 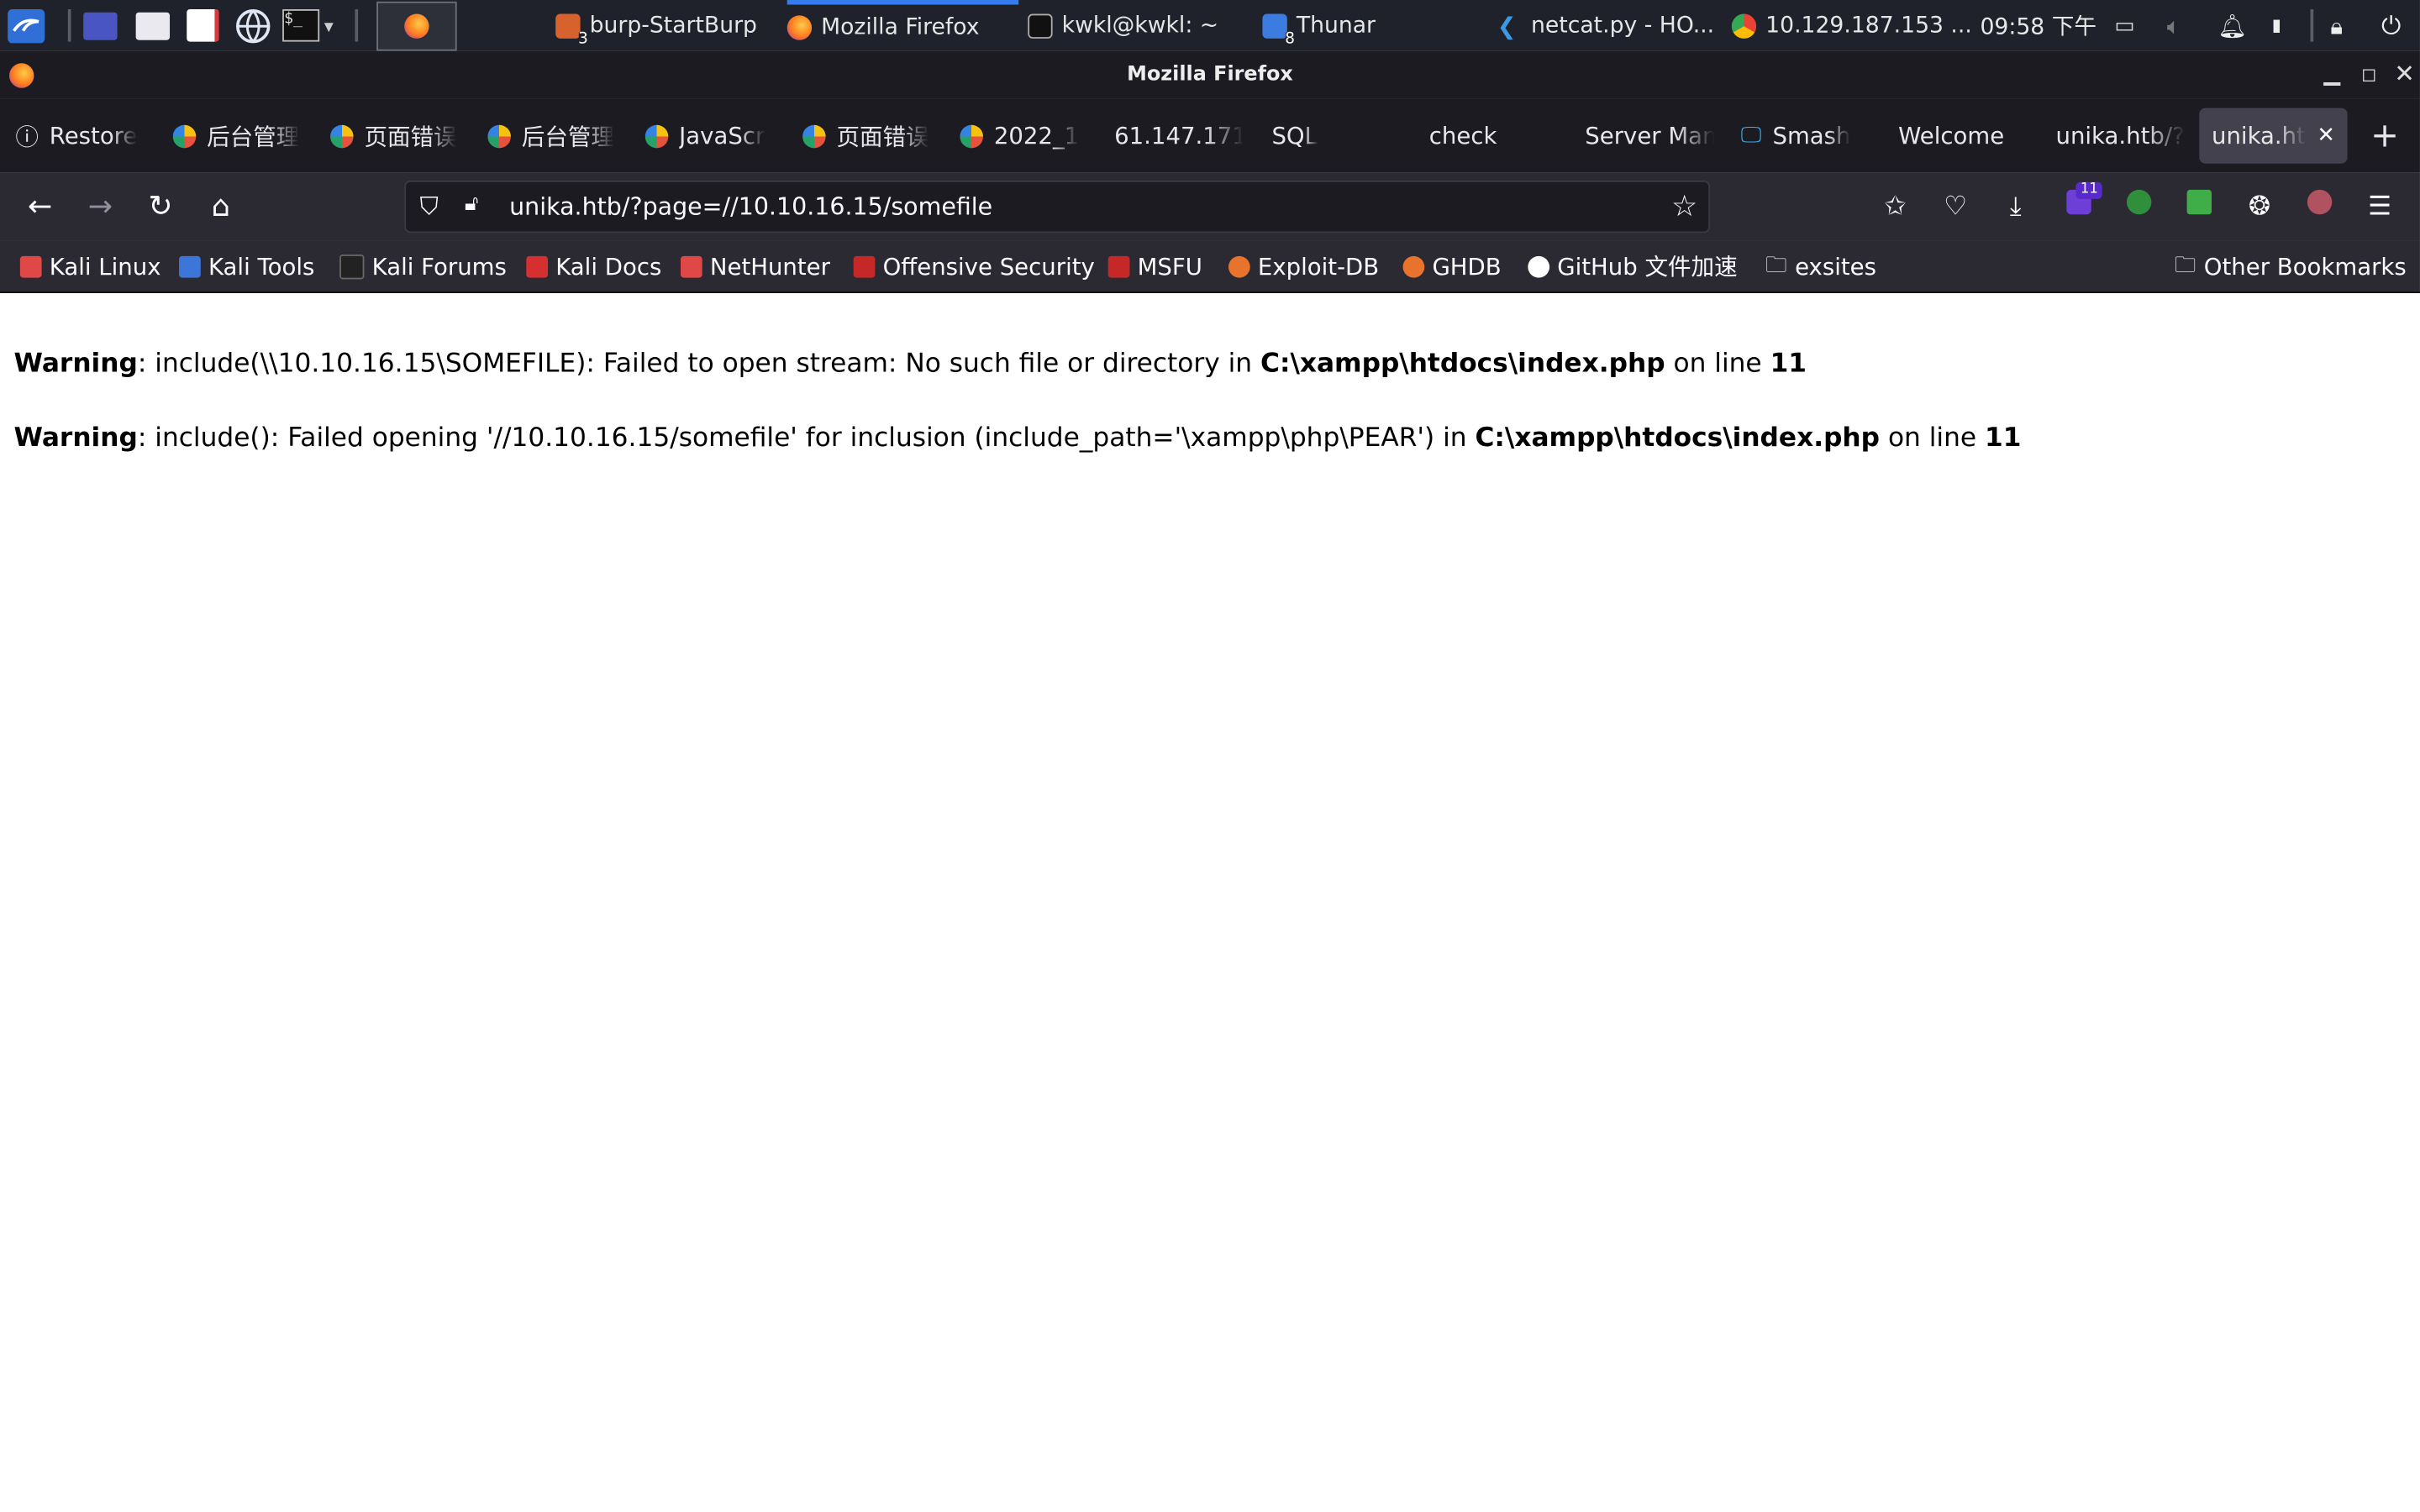 What do you see at coordinates (1210, 74) in the screenshot?
I see `window-titlebar: Mozilla Firefox ▁ ◻ ✕` at bounding box center [1210, 74].